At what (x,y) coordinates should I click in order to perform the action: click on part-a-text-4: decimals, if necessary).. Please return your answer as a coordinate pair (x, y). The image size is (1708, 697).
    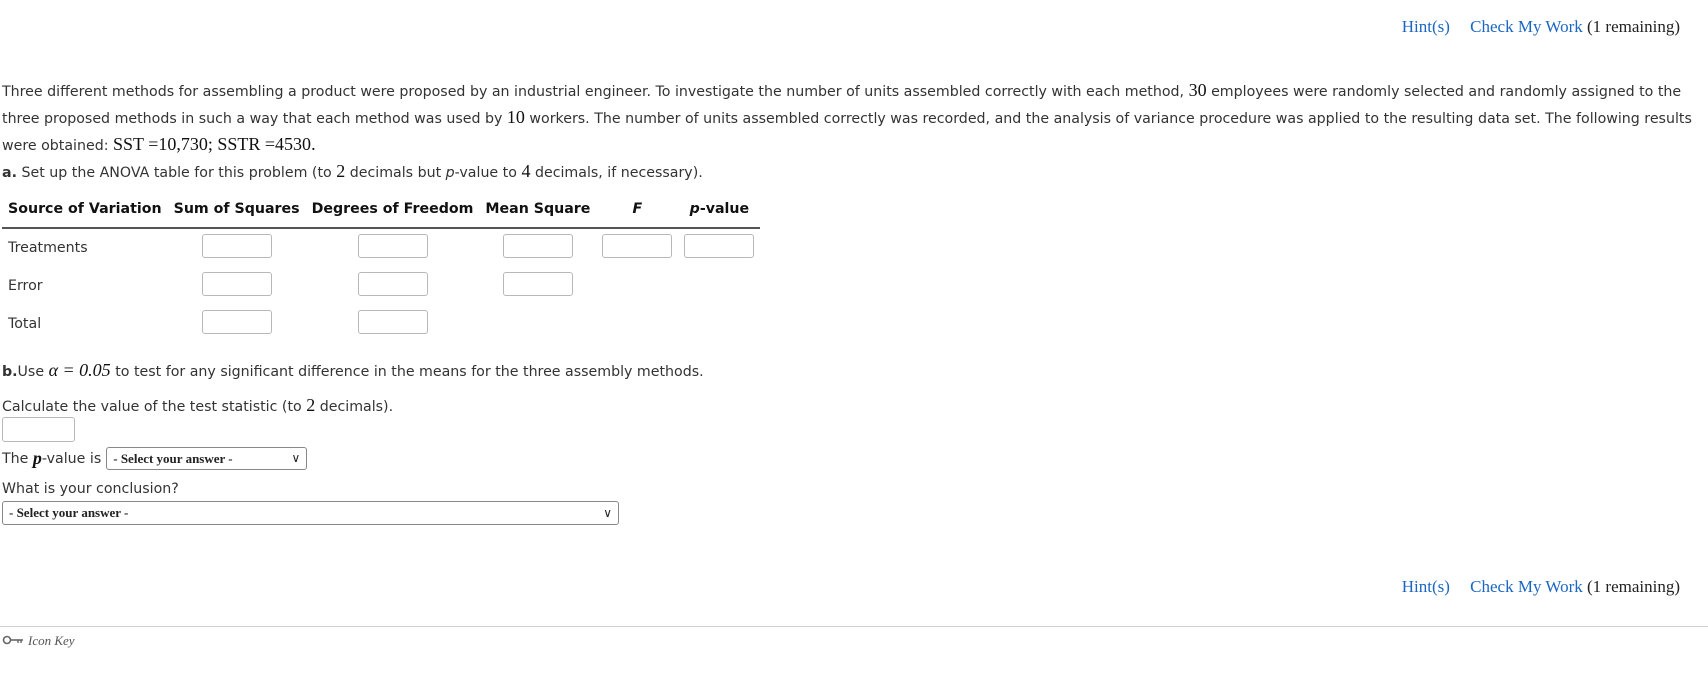
    Looking at the image, I should click on (618, 173).